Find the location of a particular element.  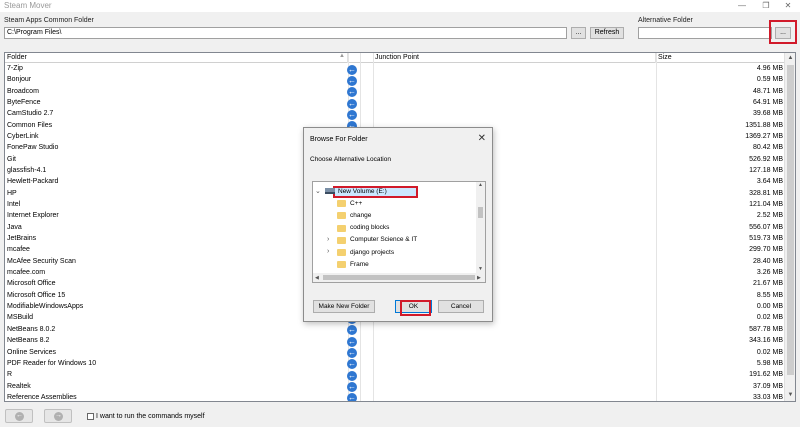

junction-column-header: Junction Point is located at coordinates (514, 58).